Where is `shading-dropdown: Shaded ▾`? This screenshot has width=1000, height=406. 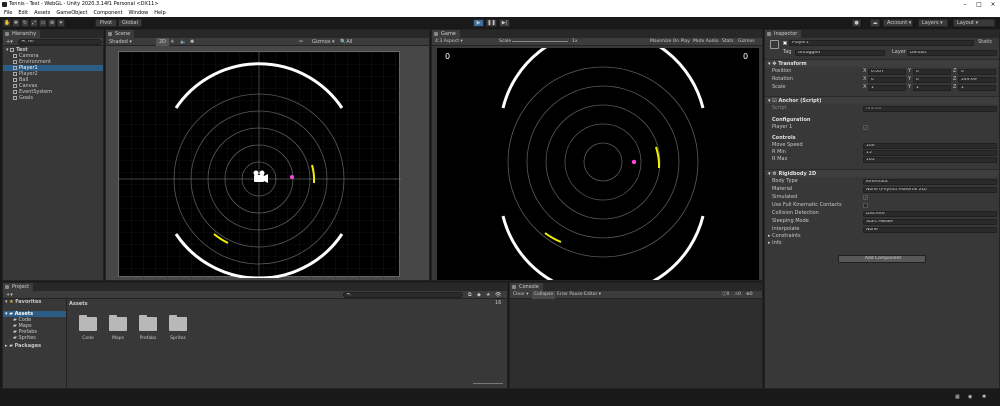
shading-dropdown: Shaded ▾ is located at coordinates (120, 42).